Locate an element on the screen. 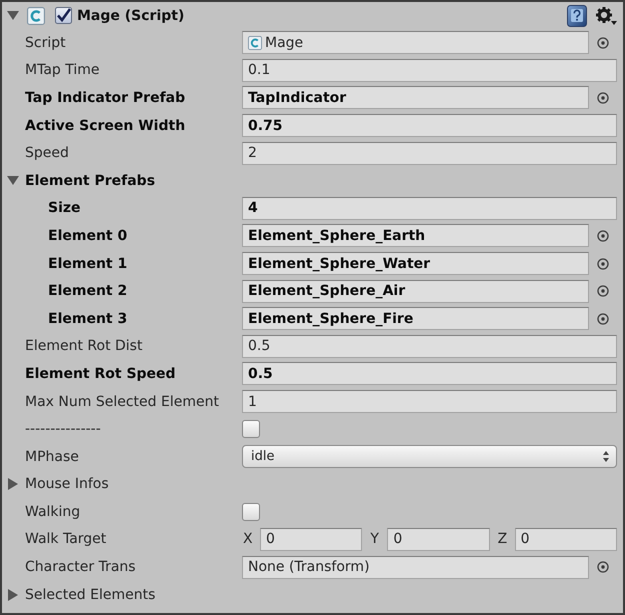 The image size is (625, 615). property-label: Max Num Selected Element is located at coordinates (122, 402).